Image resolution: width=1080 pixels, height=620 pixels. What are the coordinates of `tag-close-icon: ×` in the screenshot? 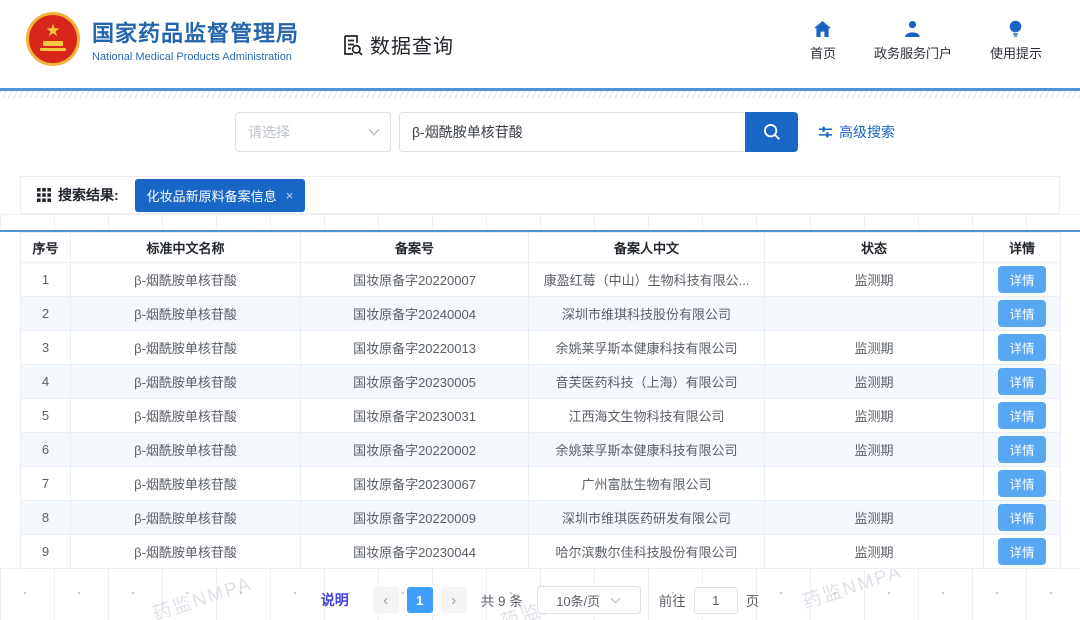 It's located at (290, 195).